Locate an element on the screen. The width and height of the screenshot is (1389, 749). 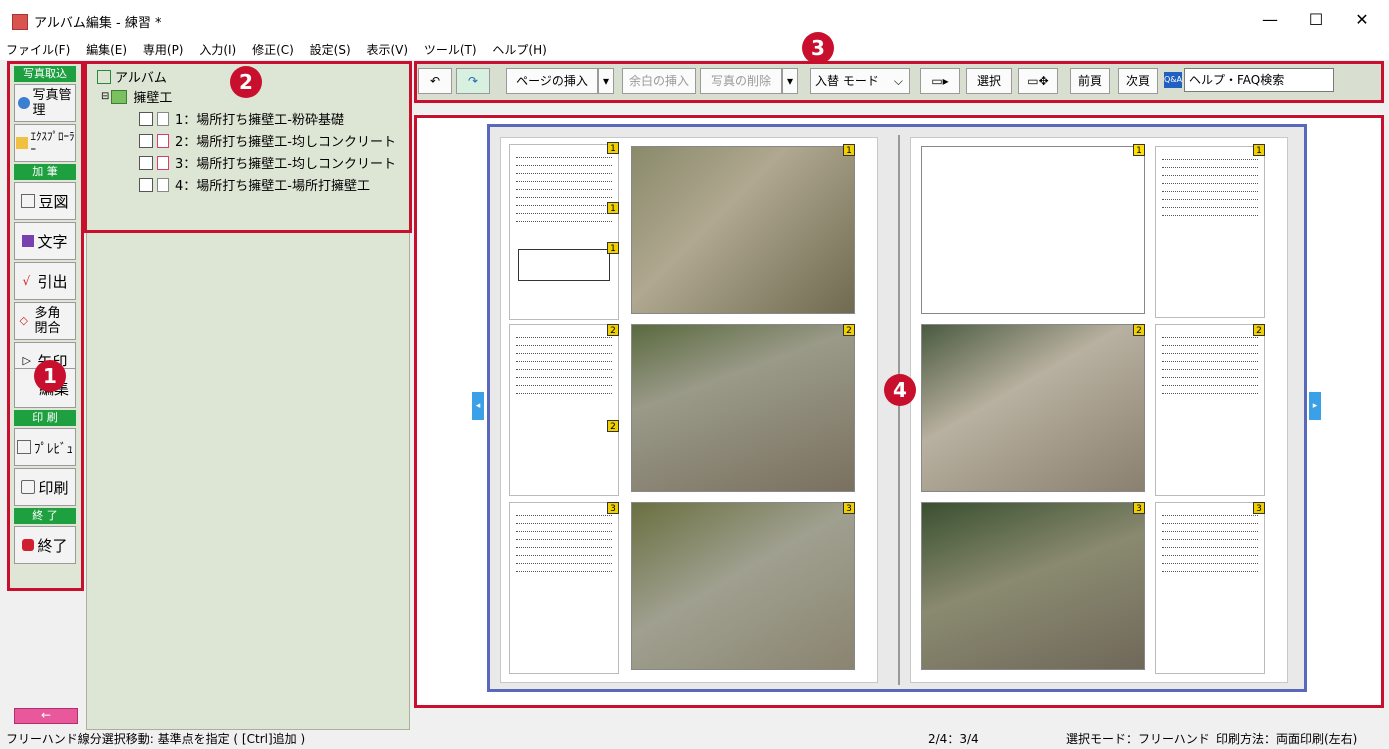
status-mode: 選択モード：フリーハンド is located at coordinates (1138, 739).